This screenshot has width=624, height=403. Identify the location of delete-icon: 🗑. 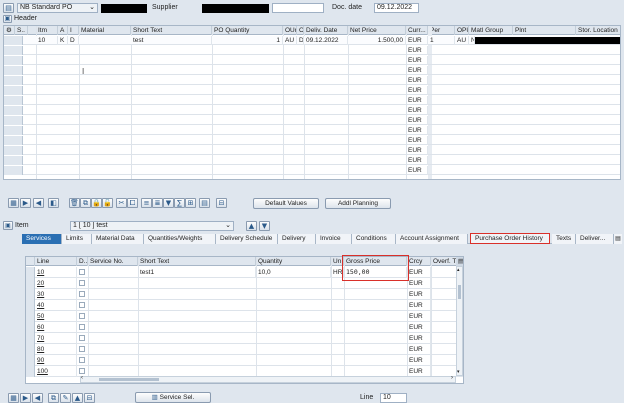
(74, 203).